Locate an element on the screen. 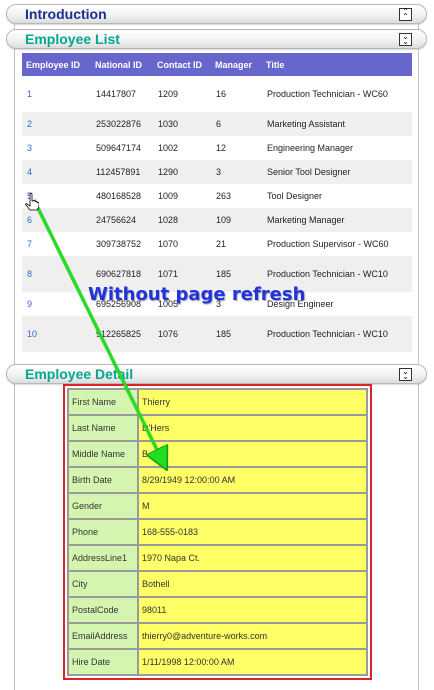 The width and height of the screenshot is (434, 690). detail-label: Middle Name is located at coordinates (103, 454).